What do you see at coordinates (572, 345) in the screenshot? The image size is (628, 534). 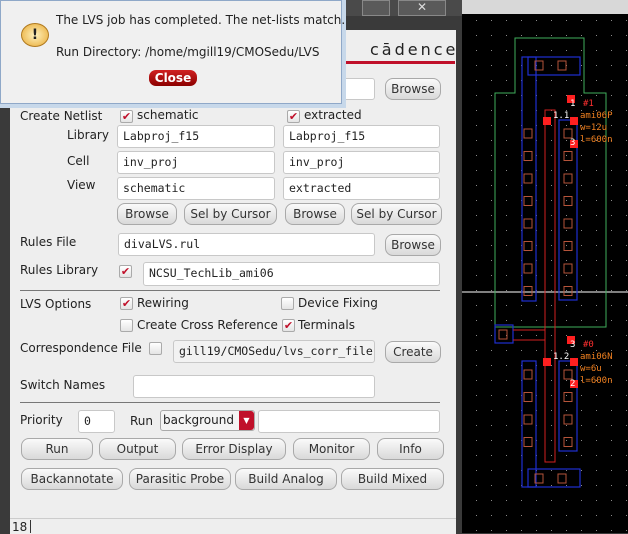 I see `nmos-terminal-1: 3` at bounding box center [572, 345].